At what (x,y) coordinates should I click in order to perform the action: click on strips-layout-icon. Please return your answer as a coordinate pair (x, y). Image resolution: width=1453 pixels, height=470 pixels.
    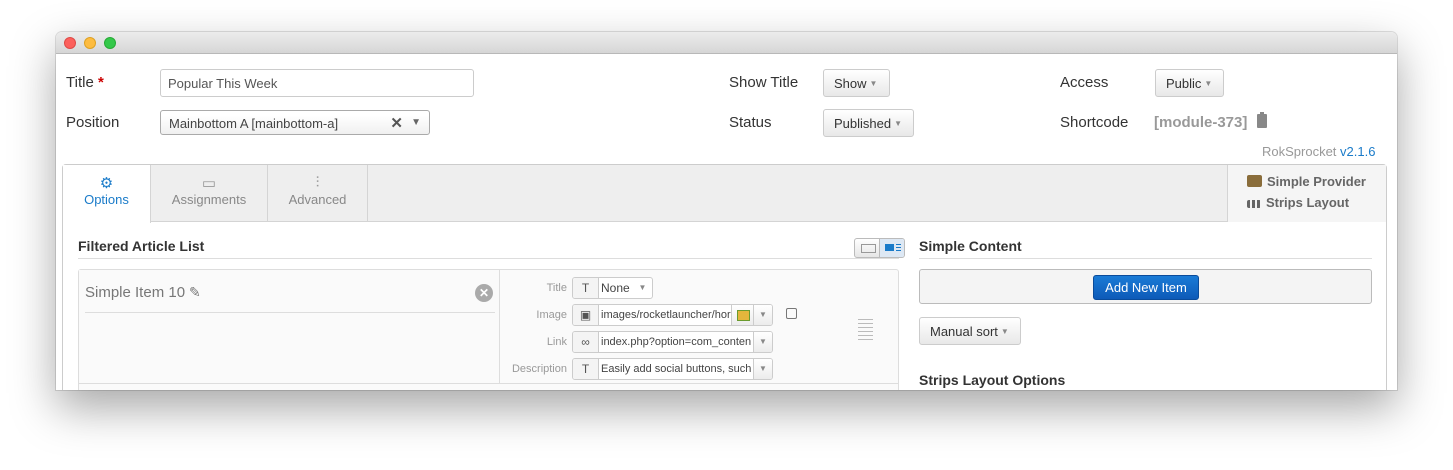
    Looking at the image, I should click on (1254, 204).